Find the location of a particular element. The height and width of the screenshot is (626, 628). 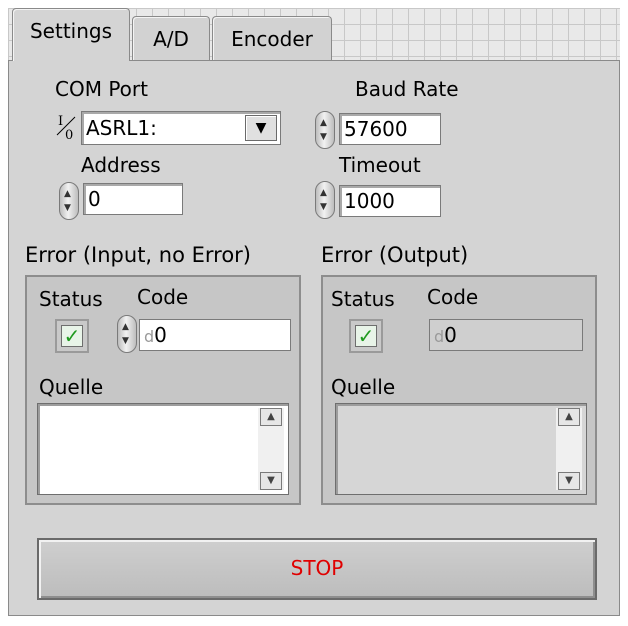

error-out-code-field: d0 is located at coordinates (506, 335).